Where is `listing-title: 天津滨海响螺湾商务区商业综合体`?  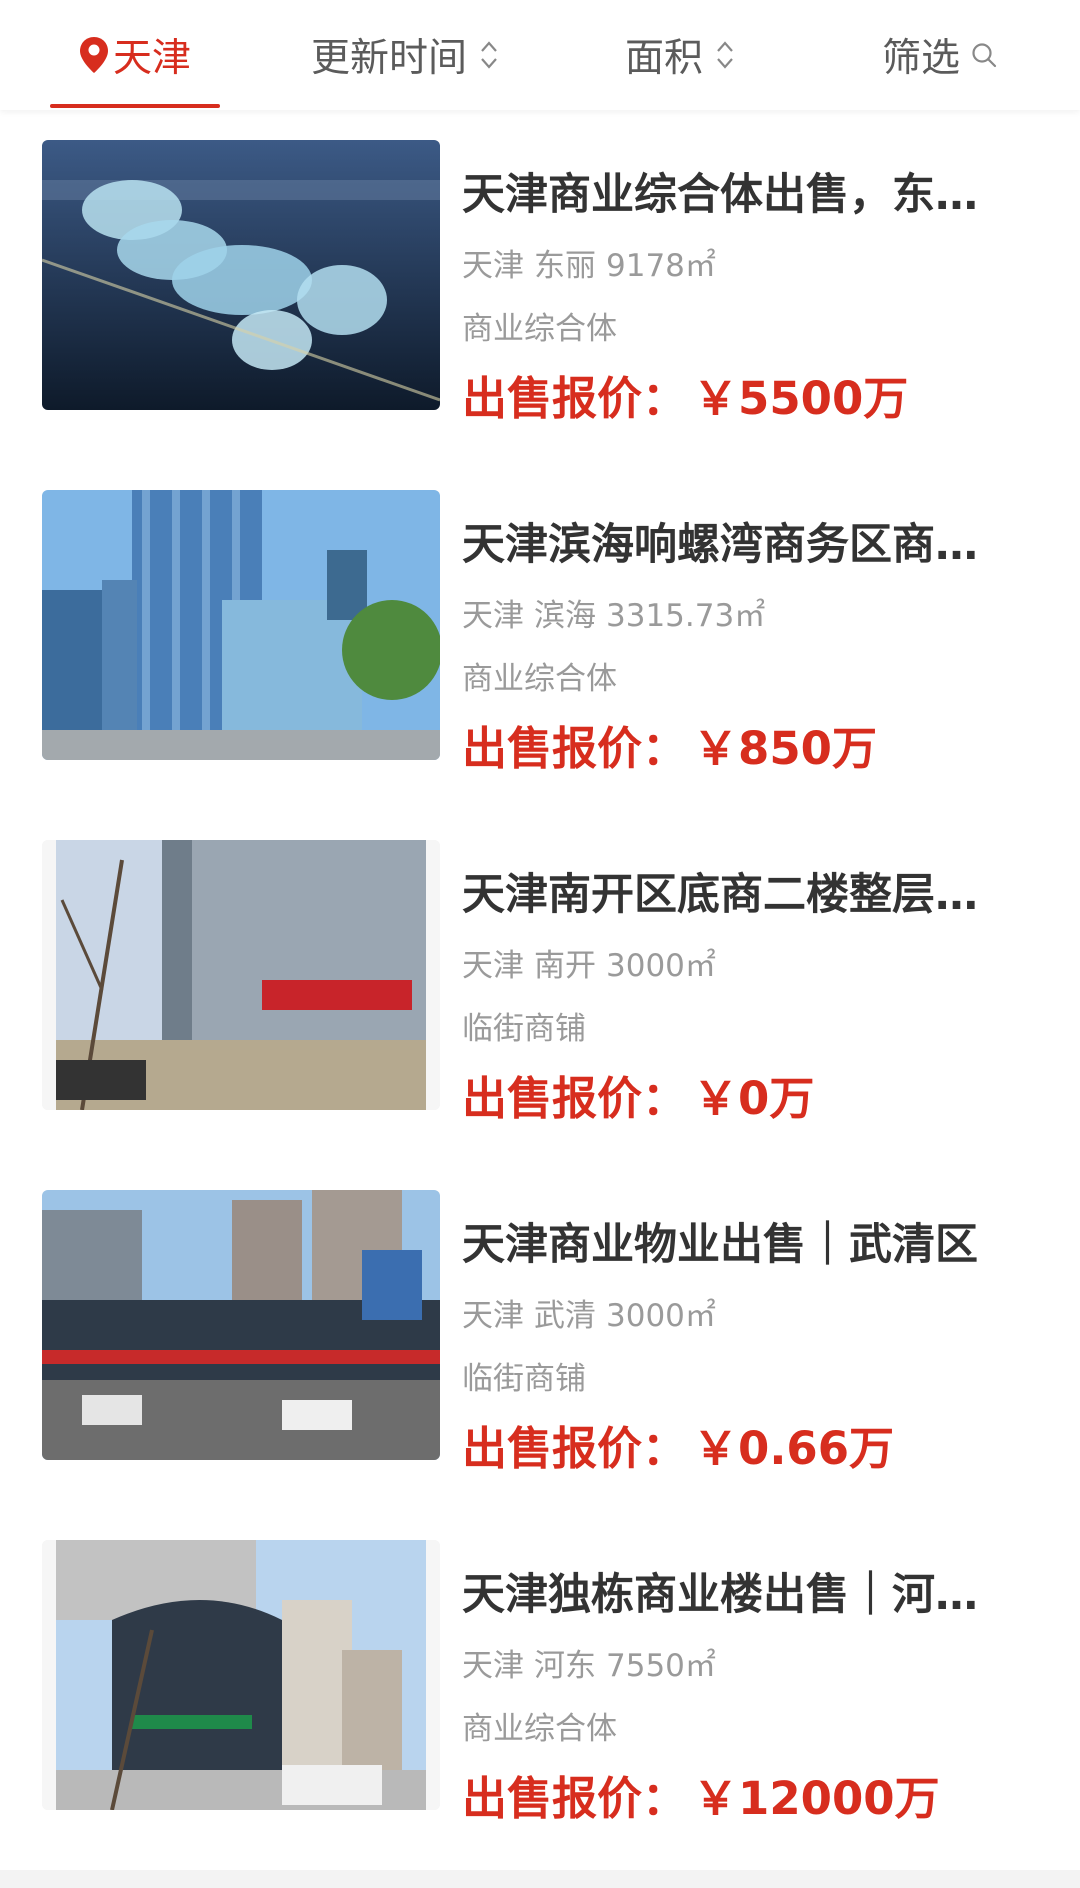 listing-title: 天津滨海响螺湾商务区商业综合体 is located at coordinates (732, 545).